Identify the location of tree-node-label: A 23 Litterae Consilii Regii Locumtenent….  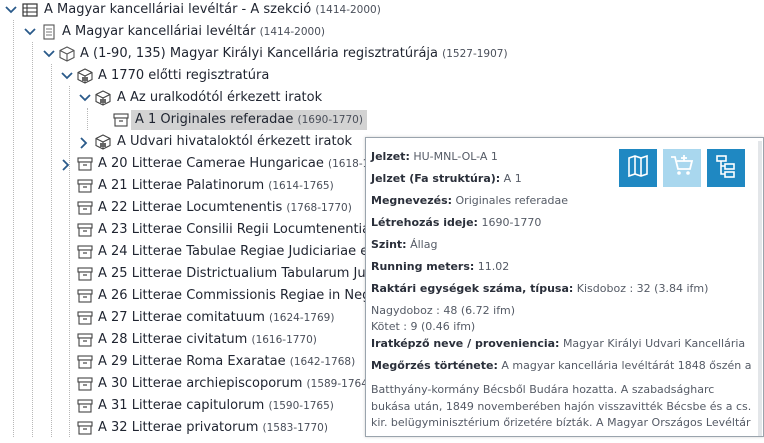
(234, 229).